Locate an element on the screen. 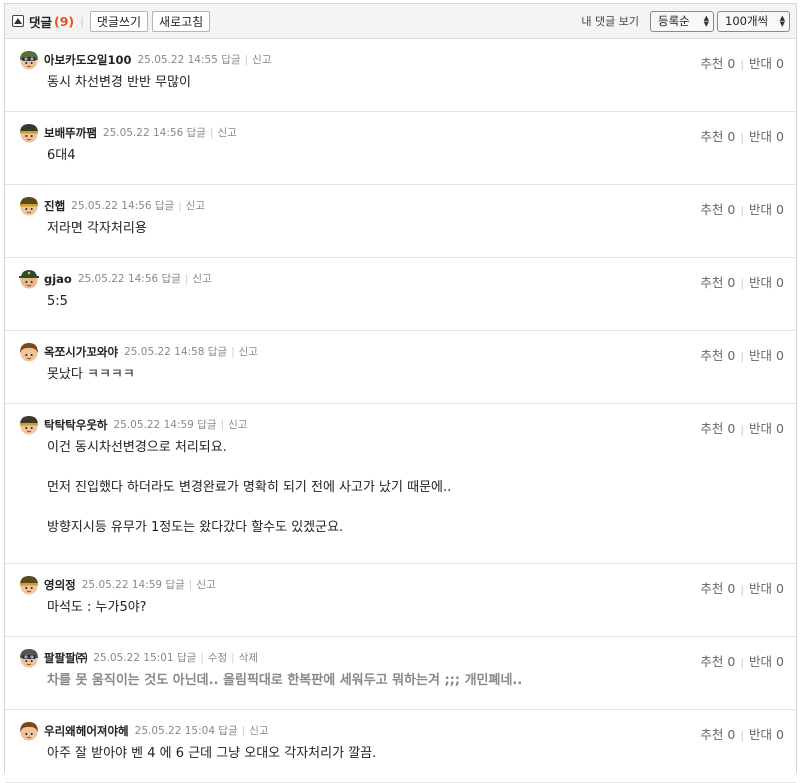 This screenshot has height=783, width=800. comment-author: 아보카도오일100 is located at coordinates (88, 60).